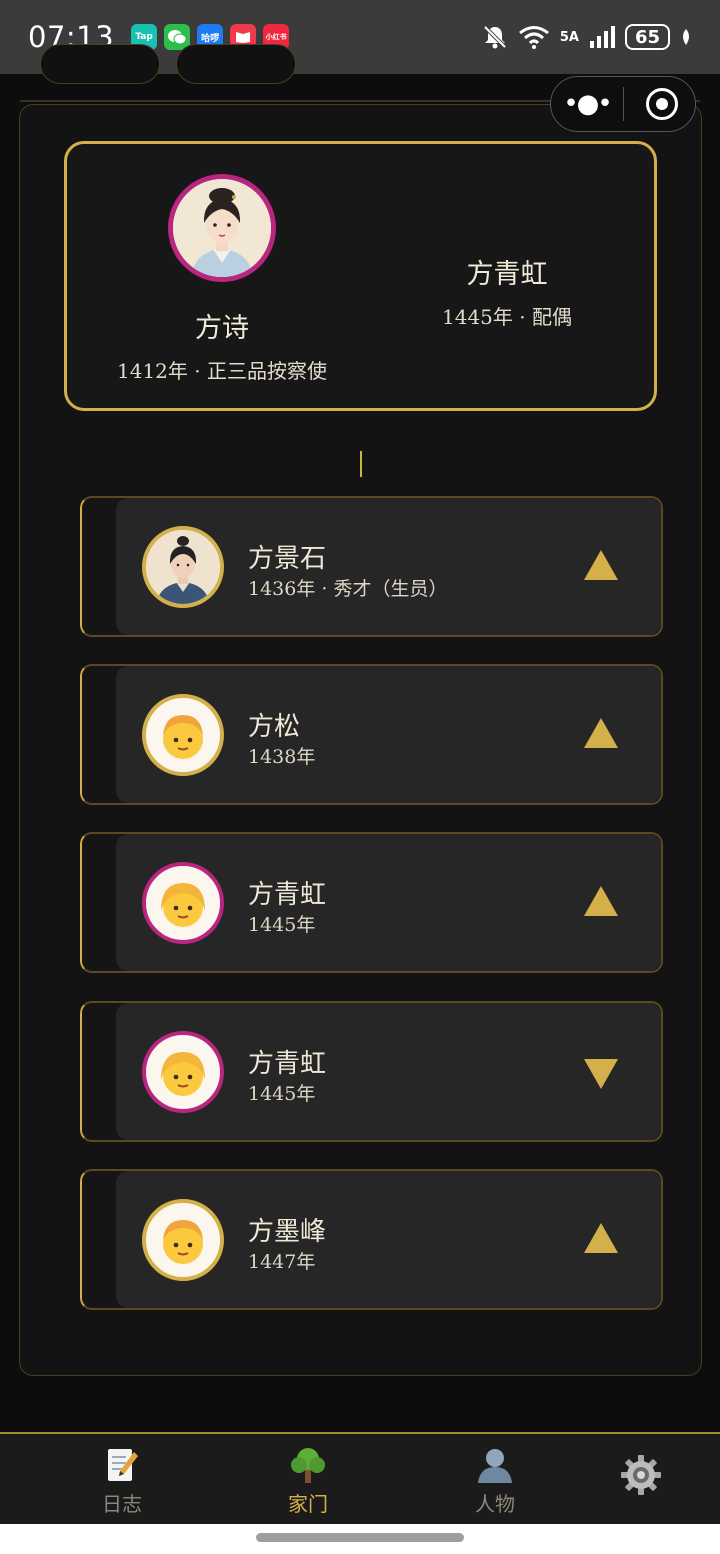  I want to click on miniprogram-capsule: •●•, so click(623, 104).